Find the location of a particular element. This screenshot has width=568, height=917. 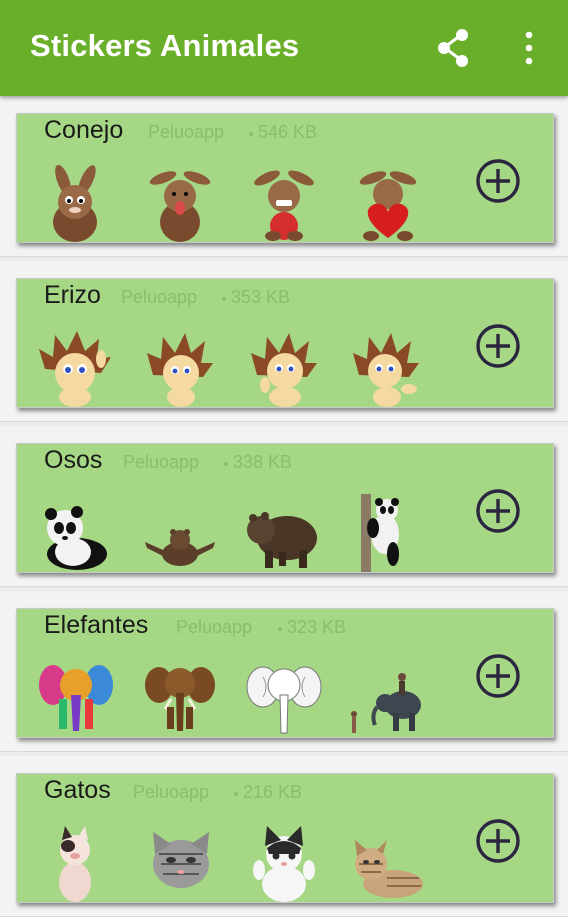

pack-size: 323 KB is located at coordinates (317, 627).